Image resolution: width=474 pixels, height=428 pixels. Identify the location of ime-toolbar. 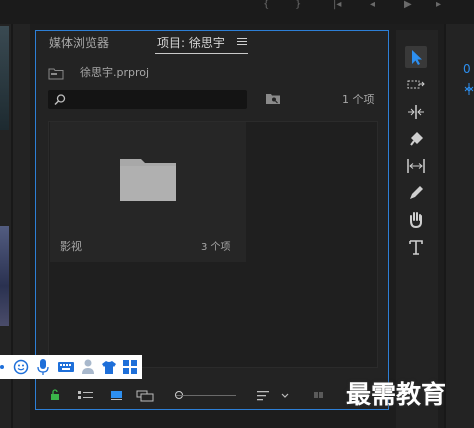
(71, 367).